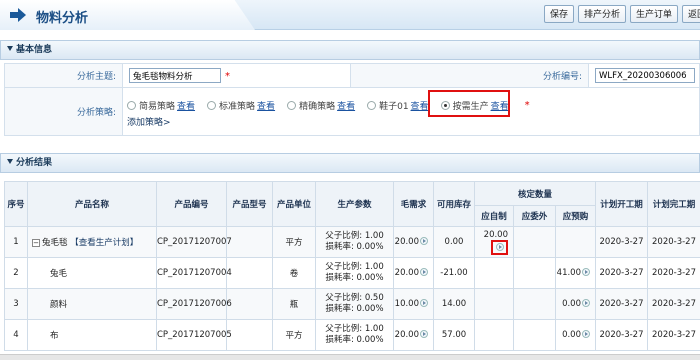 The width and height of the screenshot is (700, 360). I want to click on code-label: 分析编号:, so click(469, 75).